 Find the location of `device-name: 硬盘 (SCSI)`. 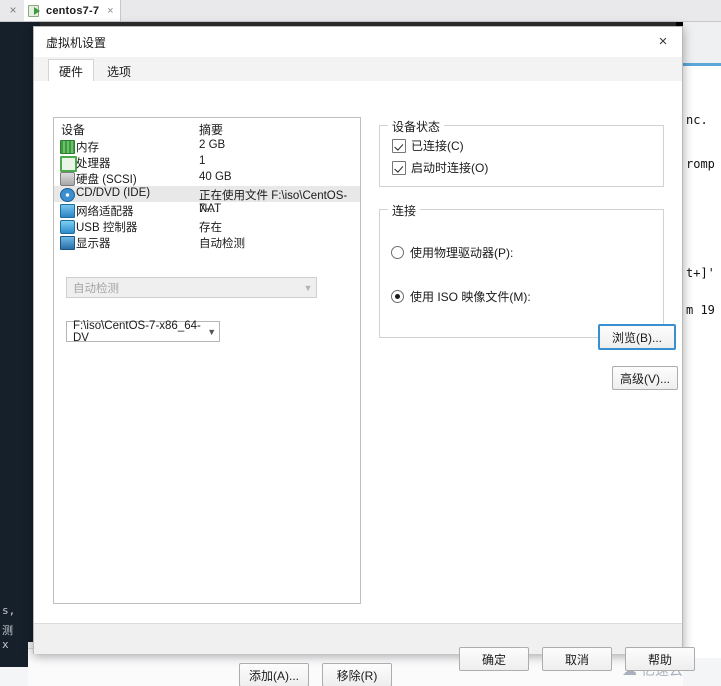

device-name: 硬盘 (SCSI) is located at coordinates (106, 180).